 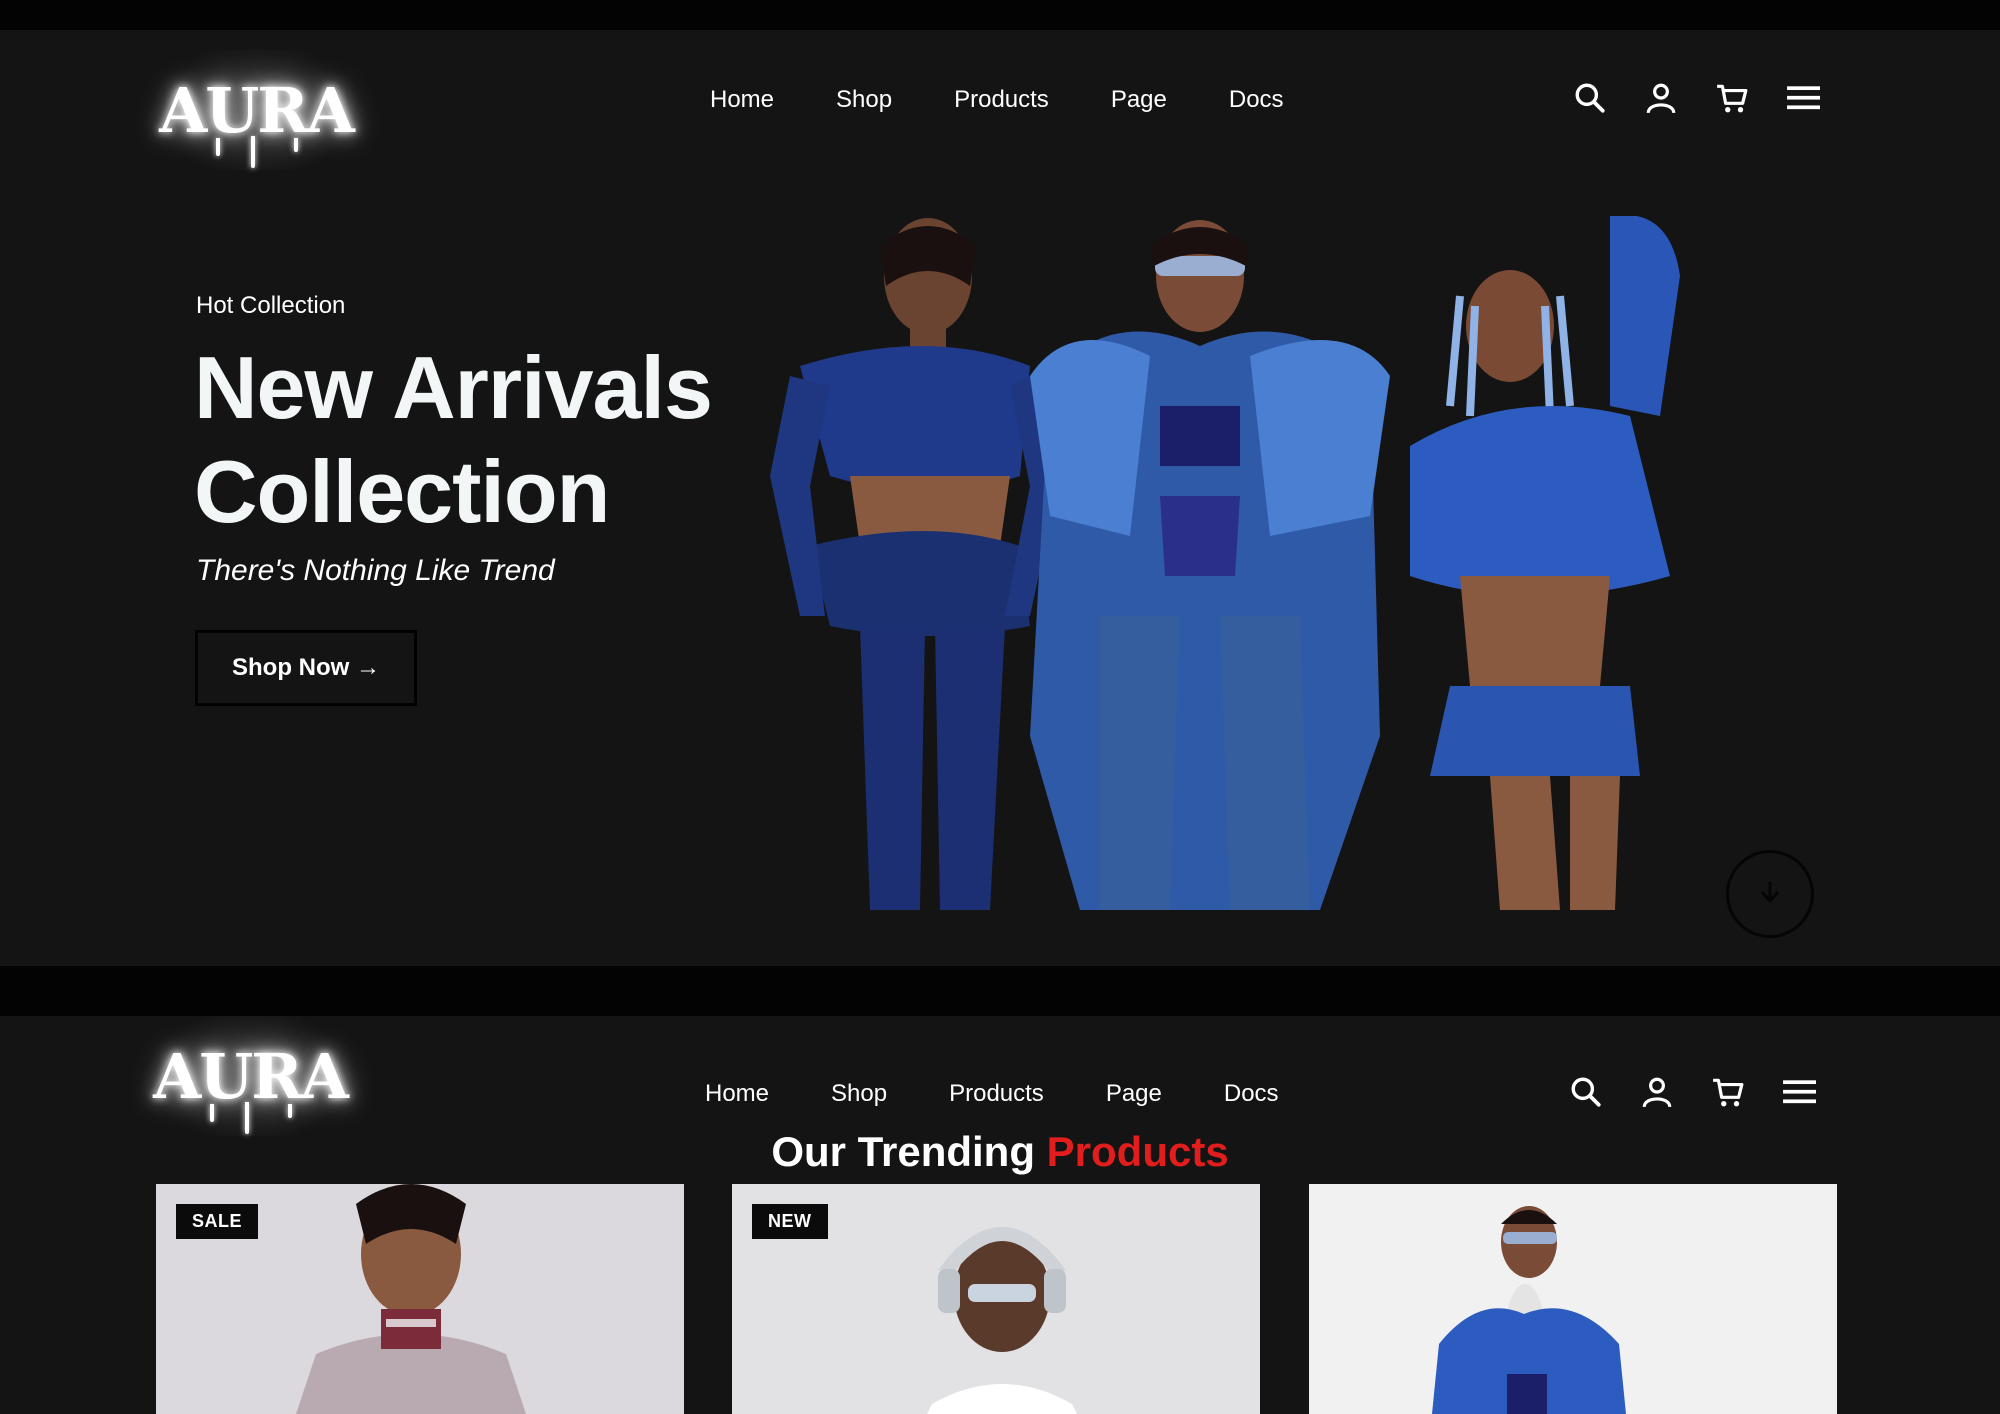 What do you see at coordinates (909, 1151) in the screenshot?
I see `section-title-main: Our Trending` at bounding box center [909, 1151].